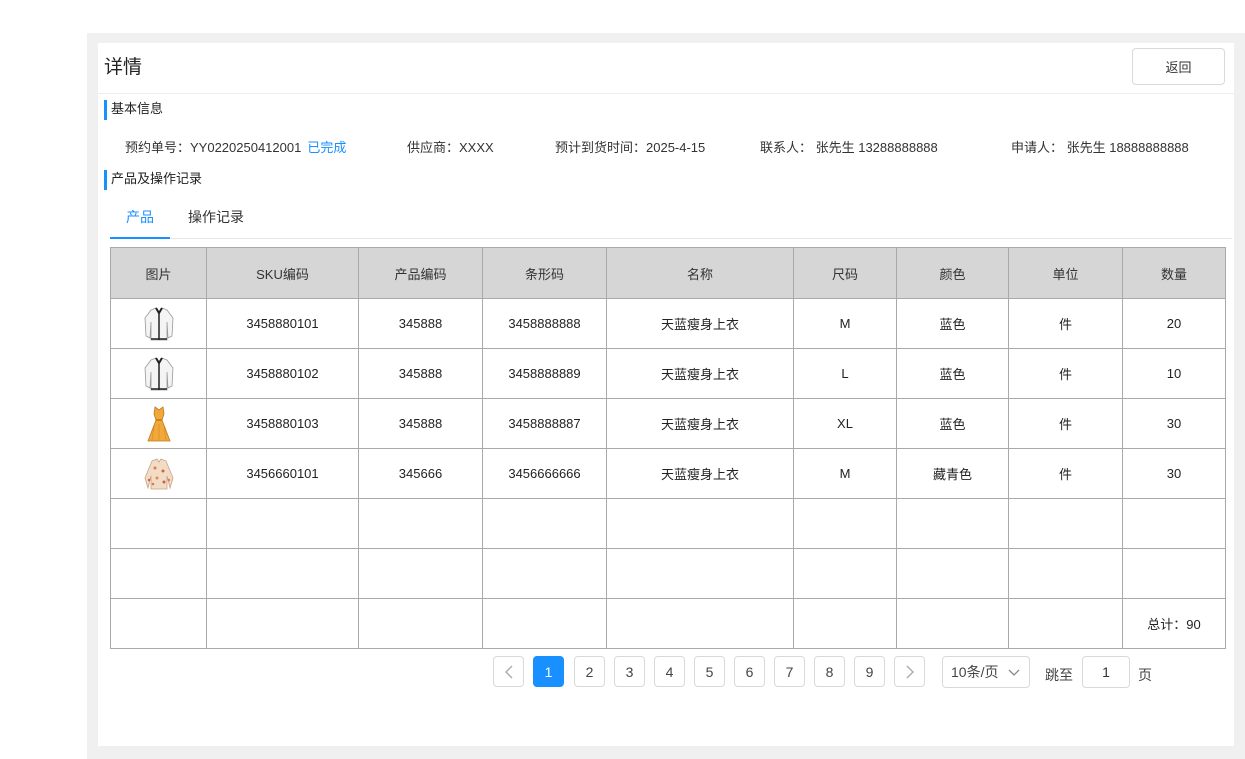 Image resolution: width=1245 pixels, height=759 pixels. I want to click on column-header-unit: 单位, so click(1065, 273).